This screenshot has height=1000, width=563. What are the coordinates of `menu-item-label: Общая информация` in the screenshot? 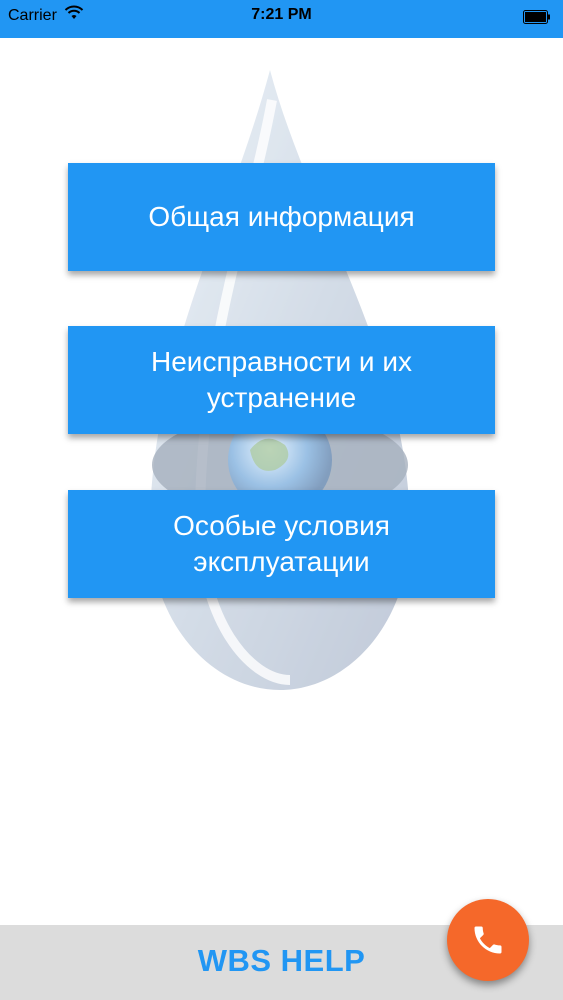 It's located at (281, 216).